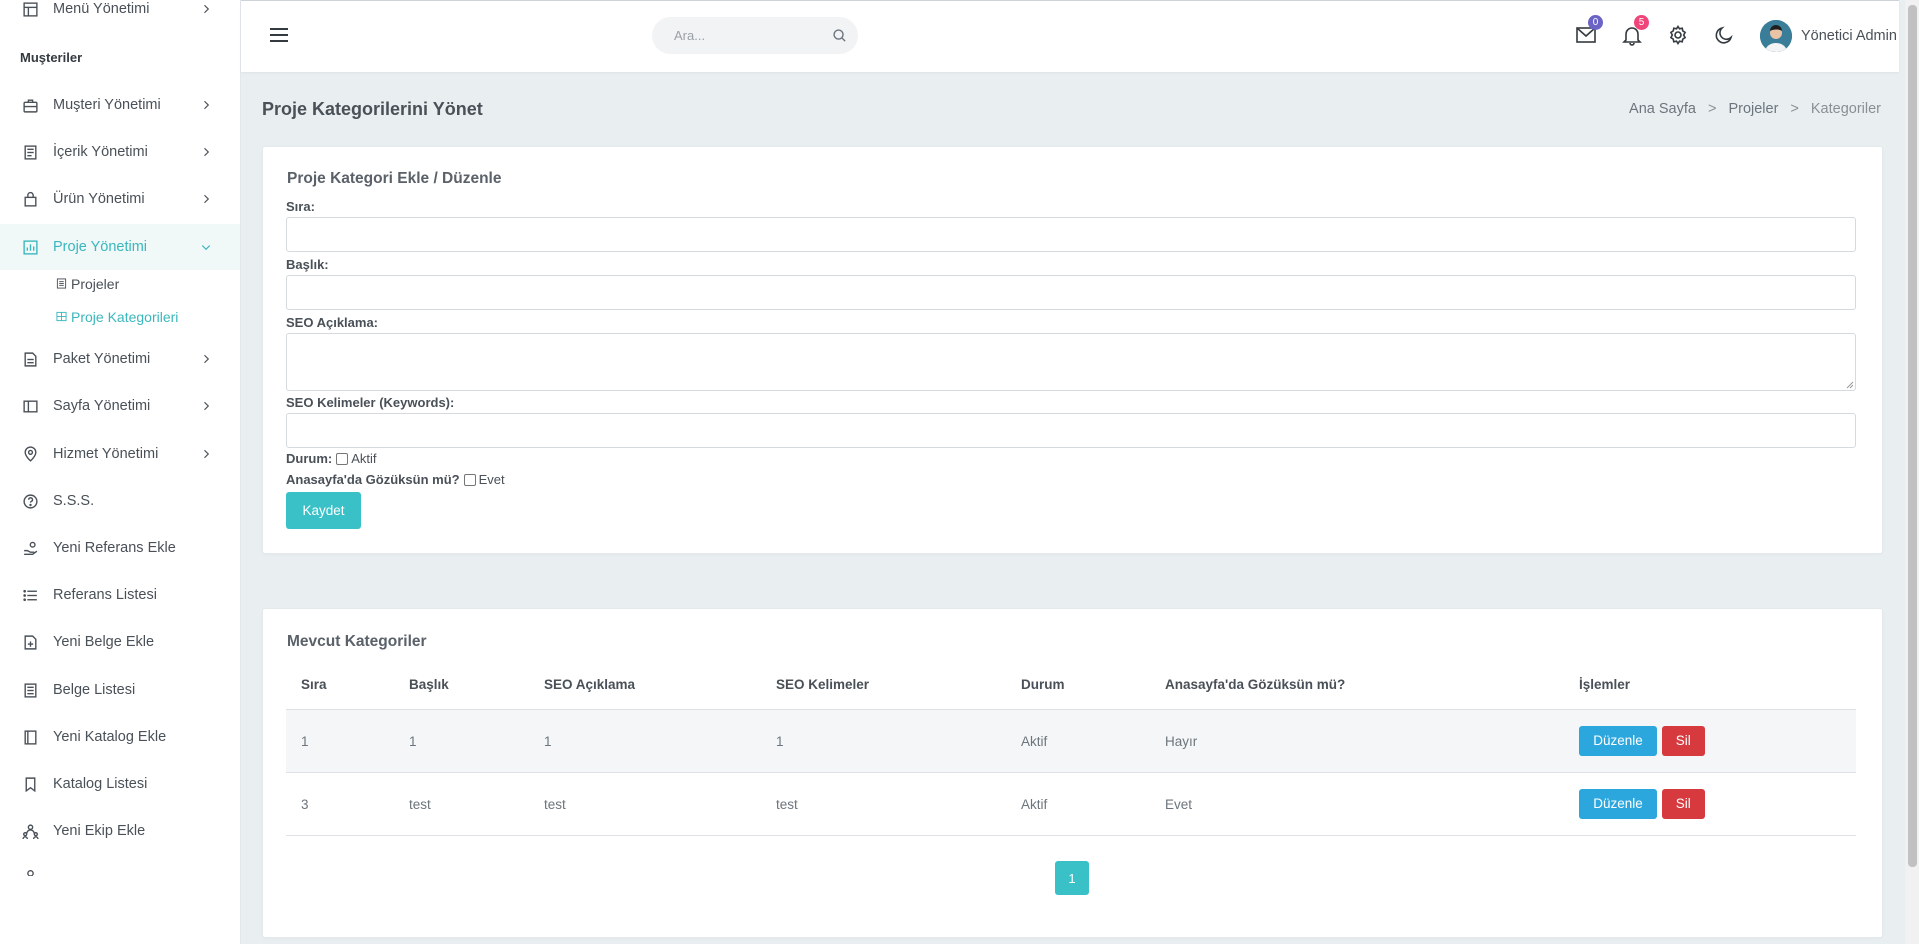 The height and width of the screenshot is (944, 1919). I want to click on page-scrollbar, so click(1912, 472).